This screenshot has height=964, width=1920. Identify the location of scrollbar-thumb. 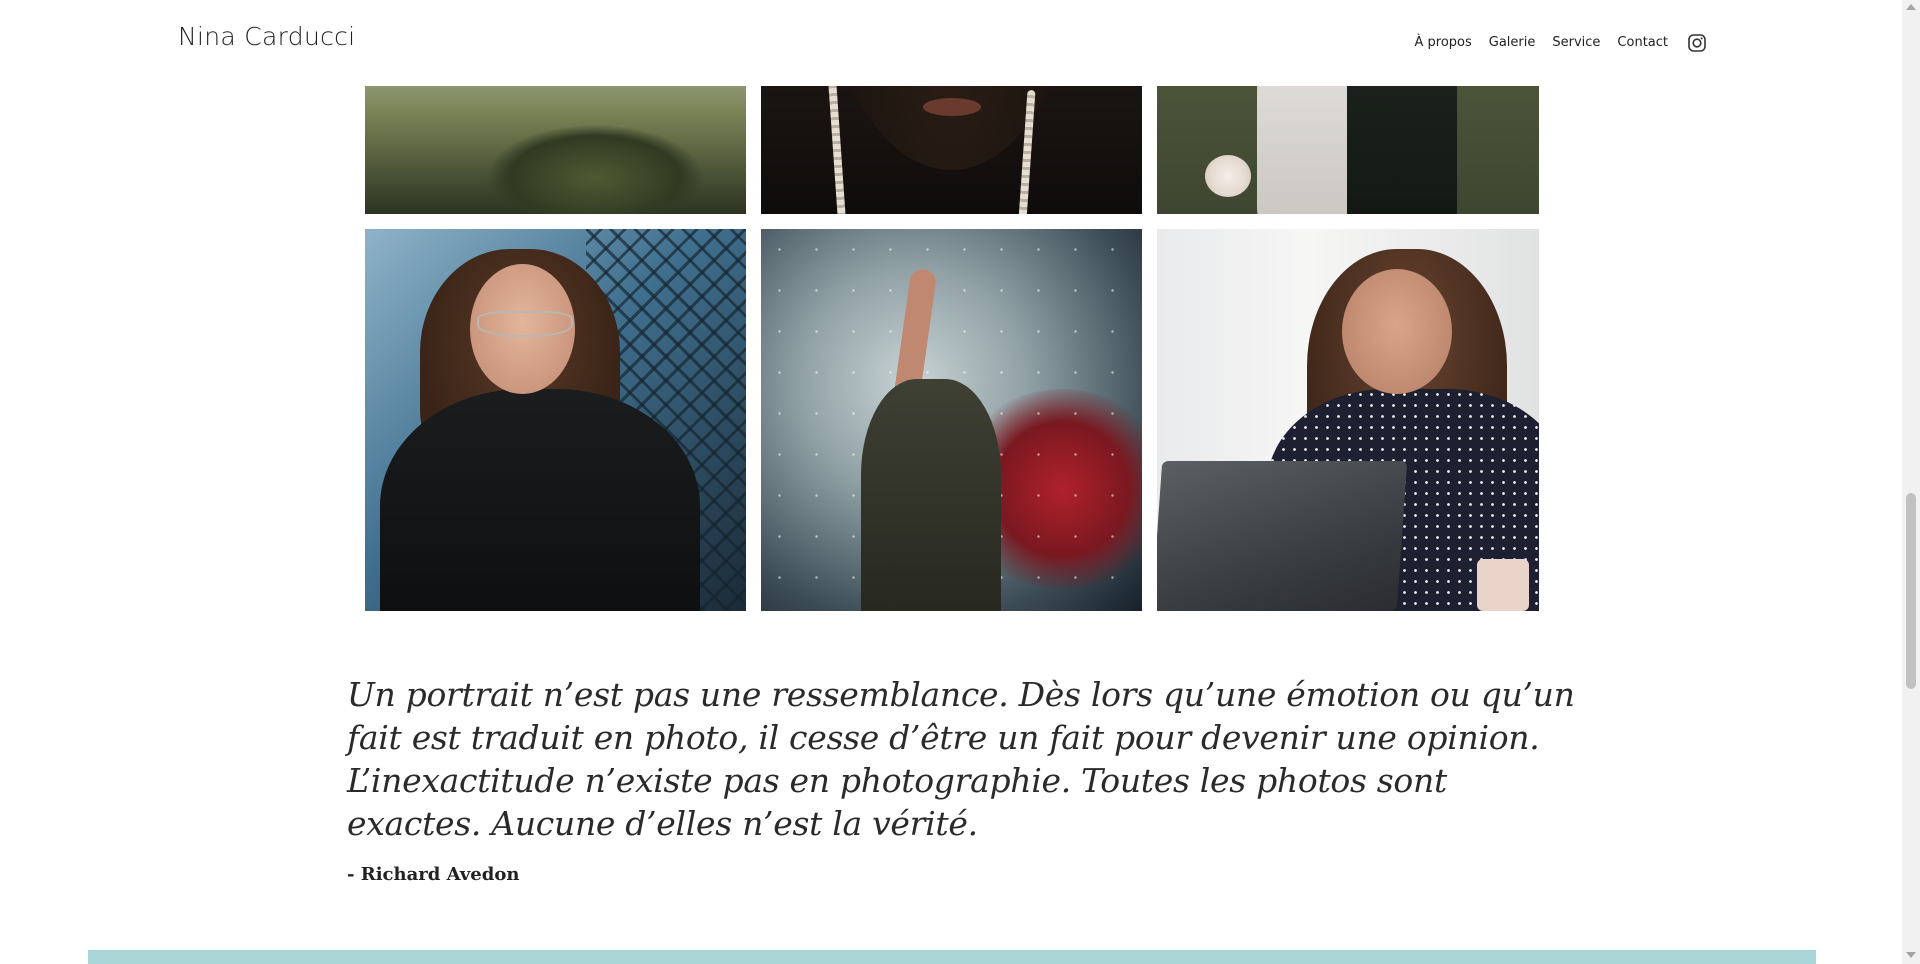
(1911, 591).